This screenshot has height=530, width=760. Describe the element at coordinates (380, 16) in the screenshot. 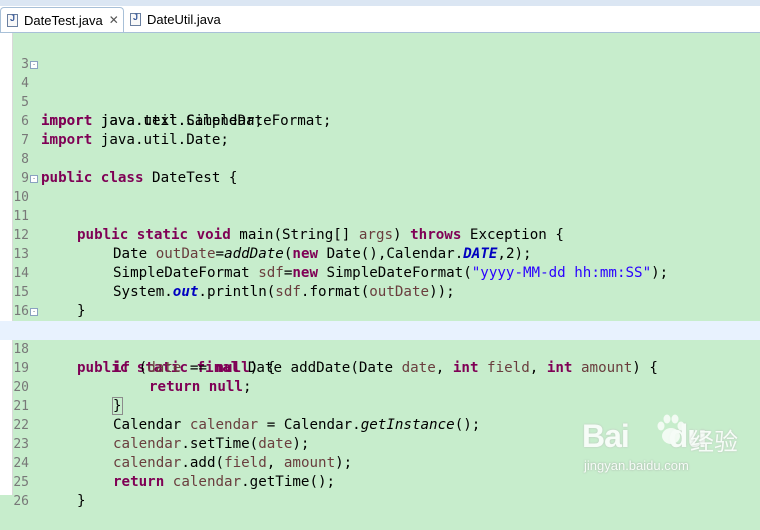

I see `editor-tab-bar: DateTest.java ✕ DateUtil.java` at that location.